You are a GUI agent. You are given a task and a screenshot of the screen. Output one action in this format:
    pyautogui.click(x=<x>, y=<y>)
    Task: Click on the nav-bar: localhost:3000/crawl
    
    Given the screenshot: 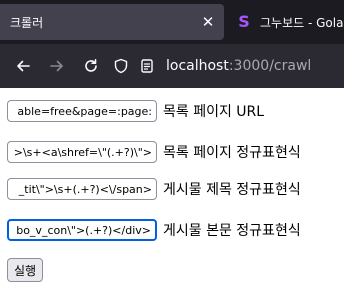 What is the action you would take?
    pyautogui.click(x=172, y=66)
    